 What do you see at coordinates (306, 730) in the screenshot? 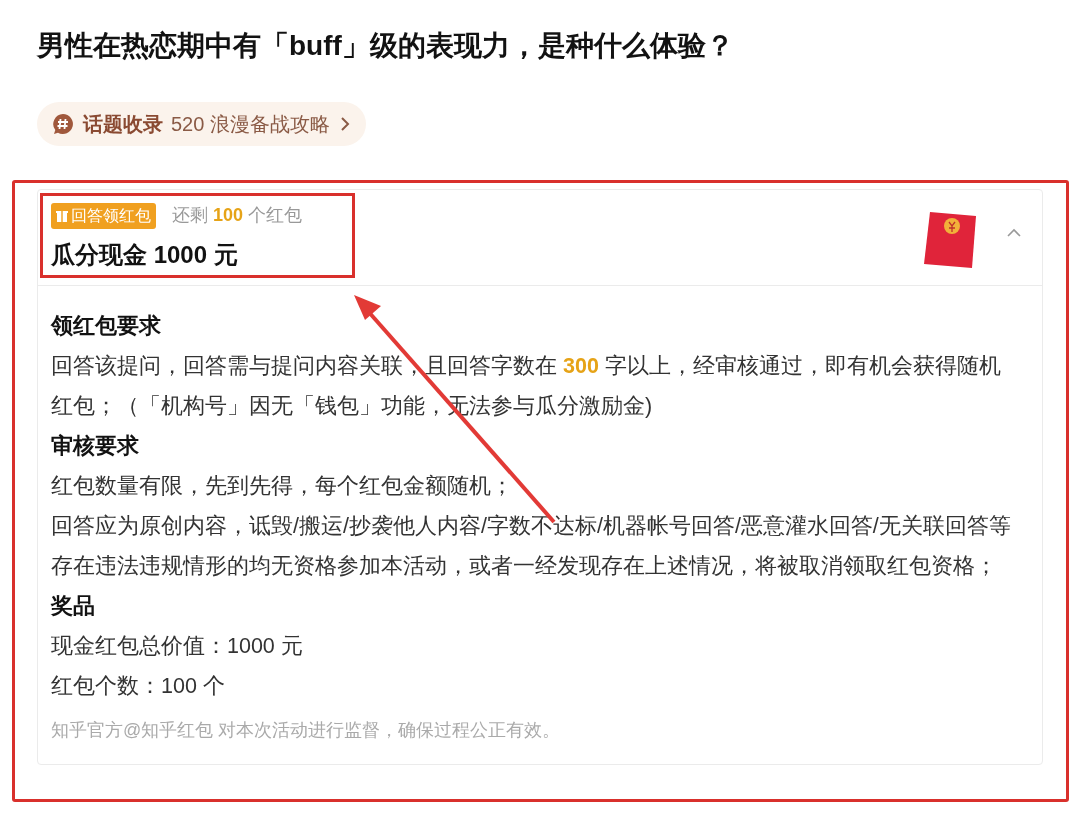
I see `supervision-note: 知乎官方@知乎红包 对本次活动进行监督，确保过程公正有效。` at bounding box center [306, 730].